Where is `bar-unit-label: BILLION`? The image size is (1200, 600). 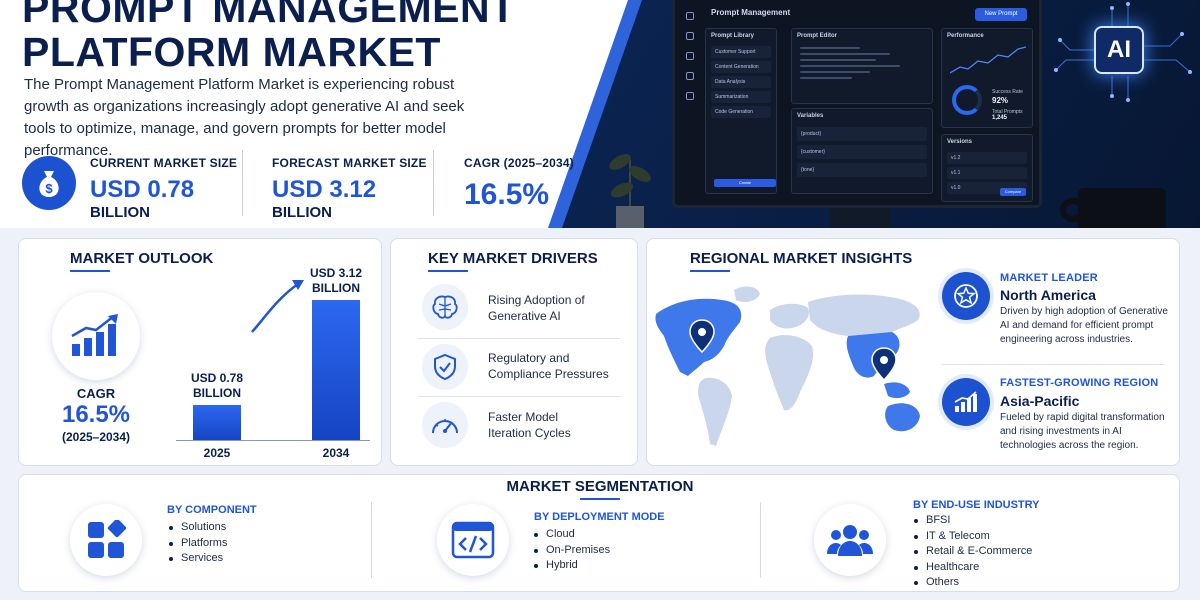
bar-unit-label: BILLION is located at coordinates (217, 393).